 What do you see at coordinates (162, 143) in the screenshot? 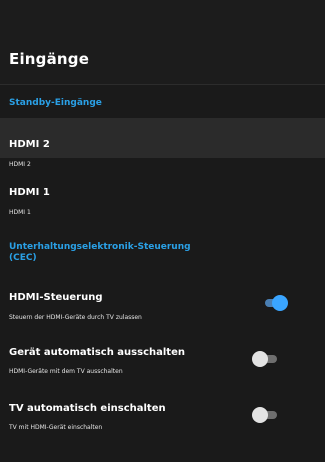
I see `list-item-hdmi-2: HDMI 2 HDMI 2` at bounding box center [162, 143].